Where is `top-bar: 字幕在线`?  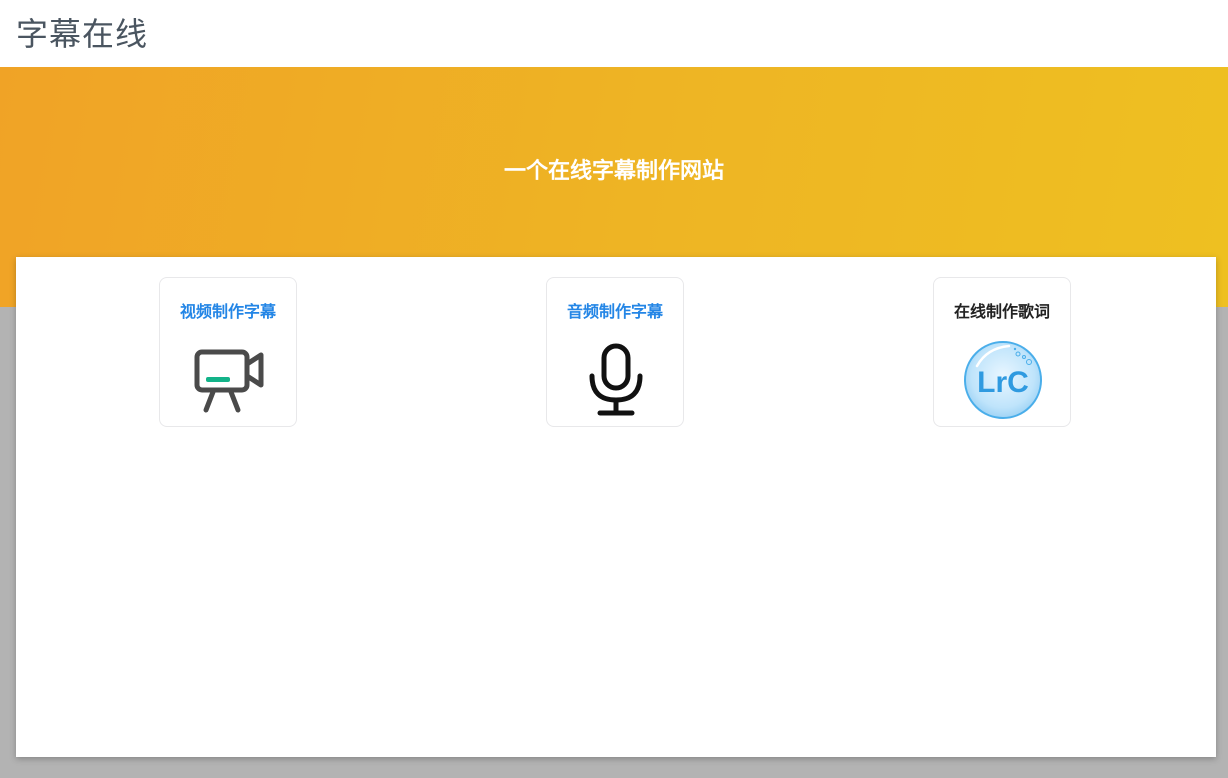 top-bar: 字幕在线 is located at coordinates (614, 33).